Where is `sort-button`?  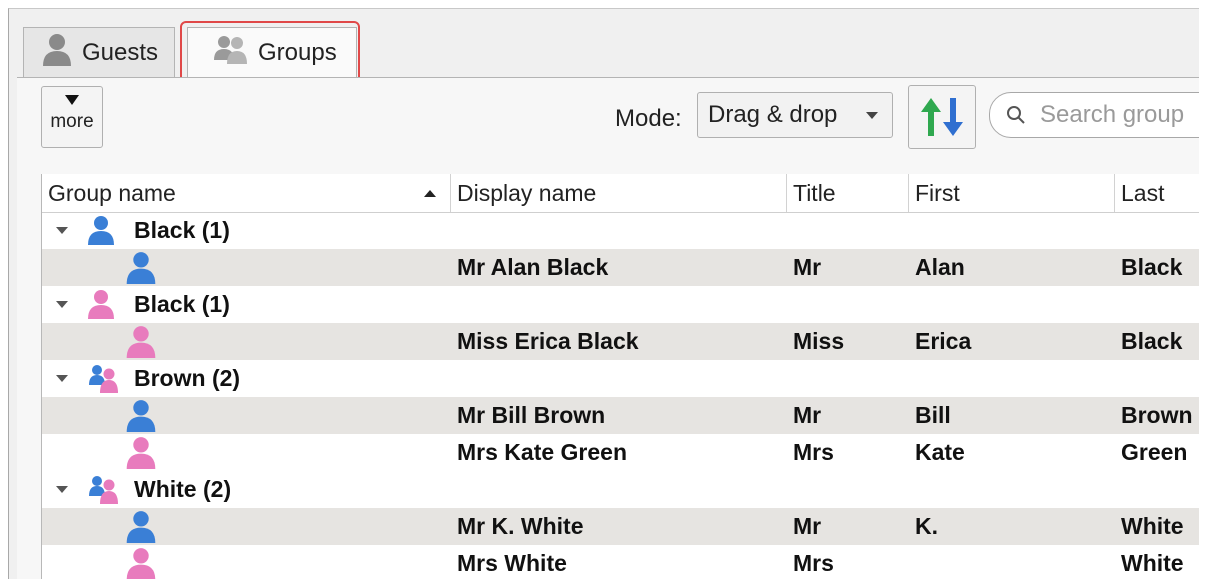
sort-button is located at coordinates (942, 117).